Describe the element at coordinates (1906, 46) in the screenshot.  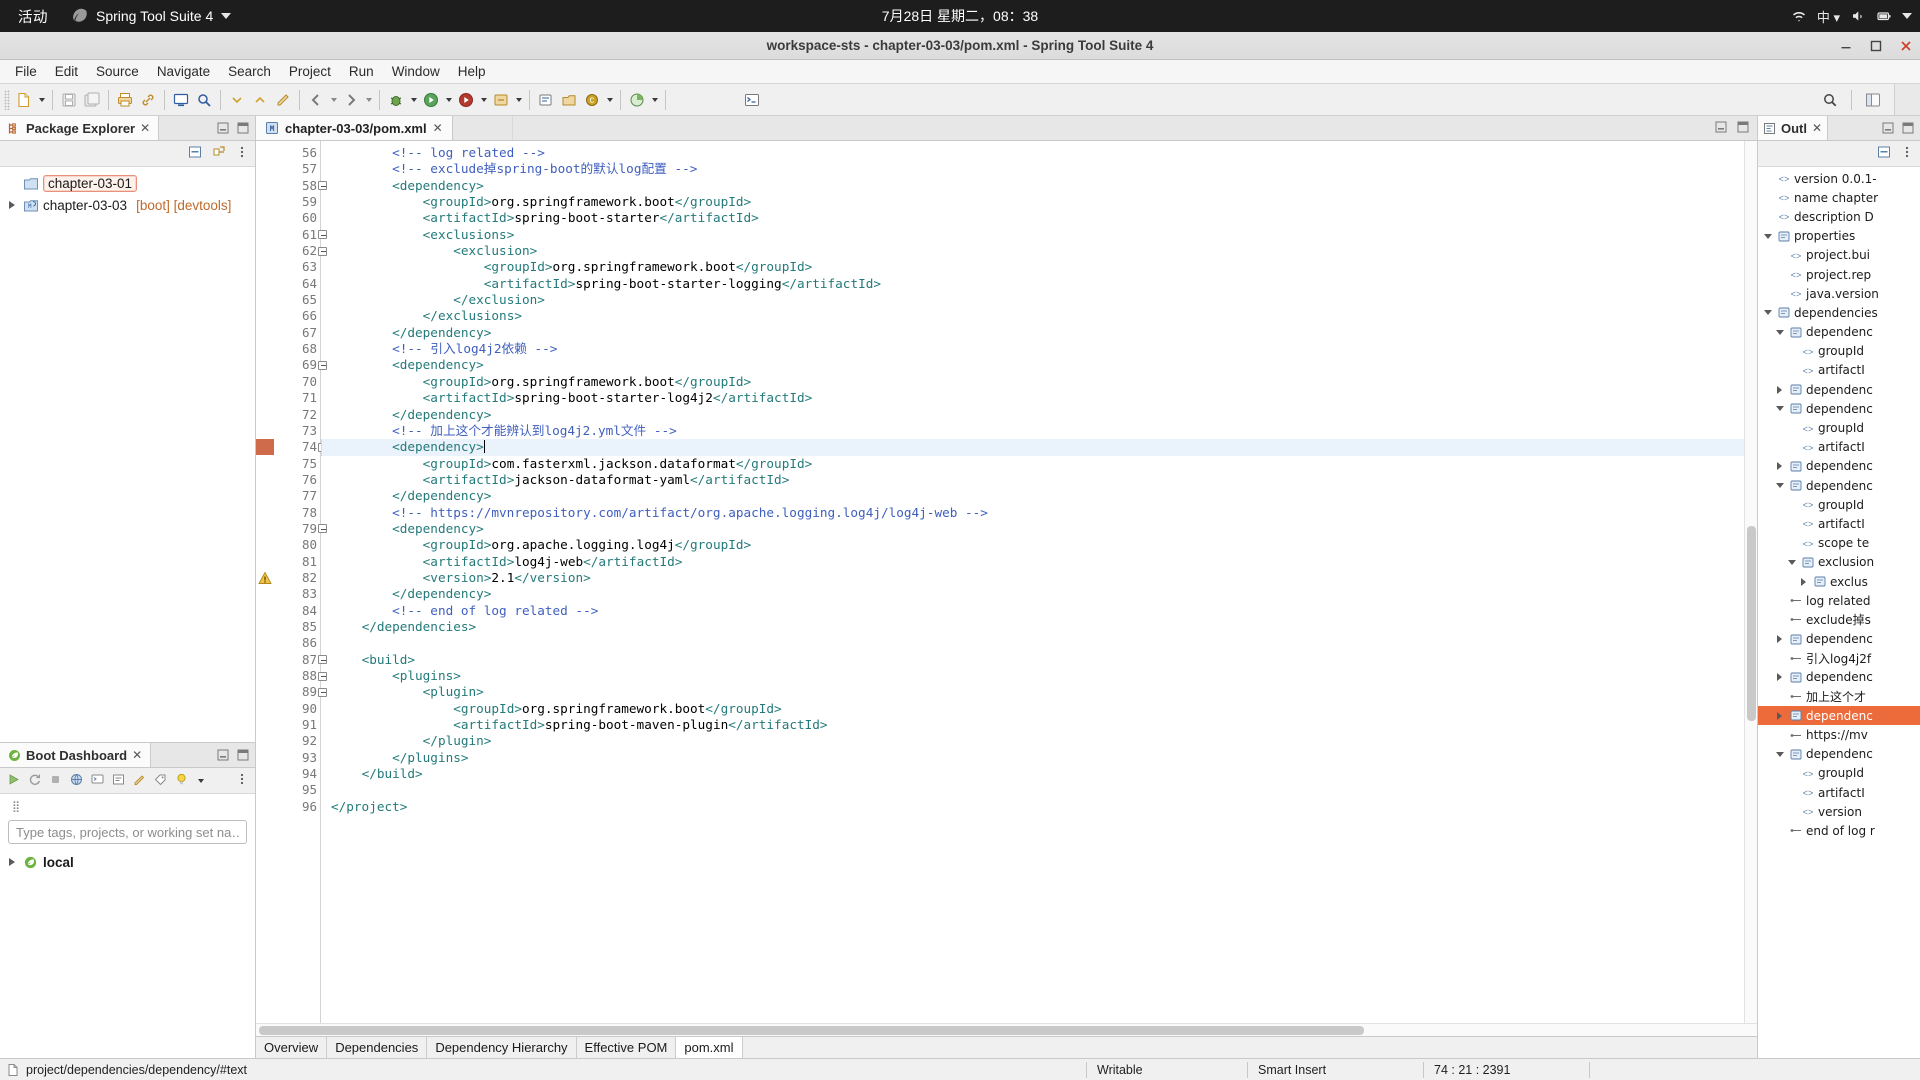
I see `close-button` at that location.